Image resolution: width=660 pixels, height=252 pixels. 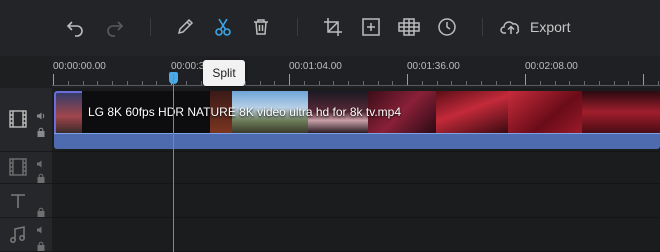 I want to click on overlay-track-lane, so click(x=356, y=168).